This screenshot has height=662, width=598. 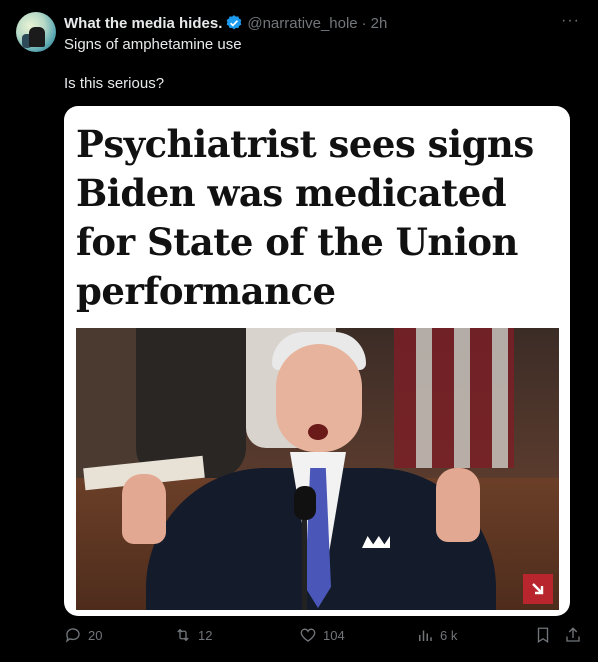 What do you see at coordinates (114, 83) in the screenshot?
I see `tweet-text-line-2: Is this serious?` at bounding box center [114, 83].